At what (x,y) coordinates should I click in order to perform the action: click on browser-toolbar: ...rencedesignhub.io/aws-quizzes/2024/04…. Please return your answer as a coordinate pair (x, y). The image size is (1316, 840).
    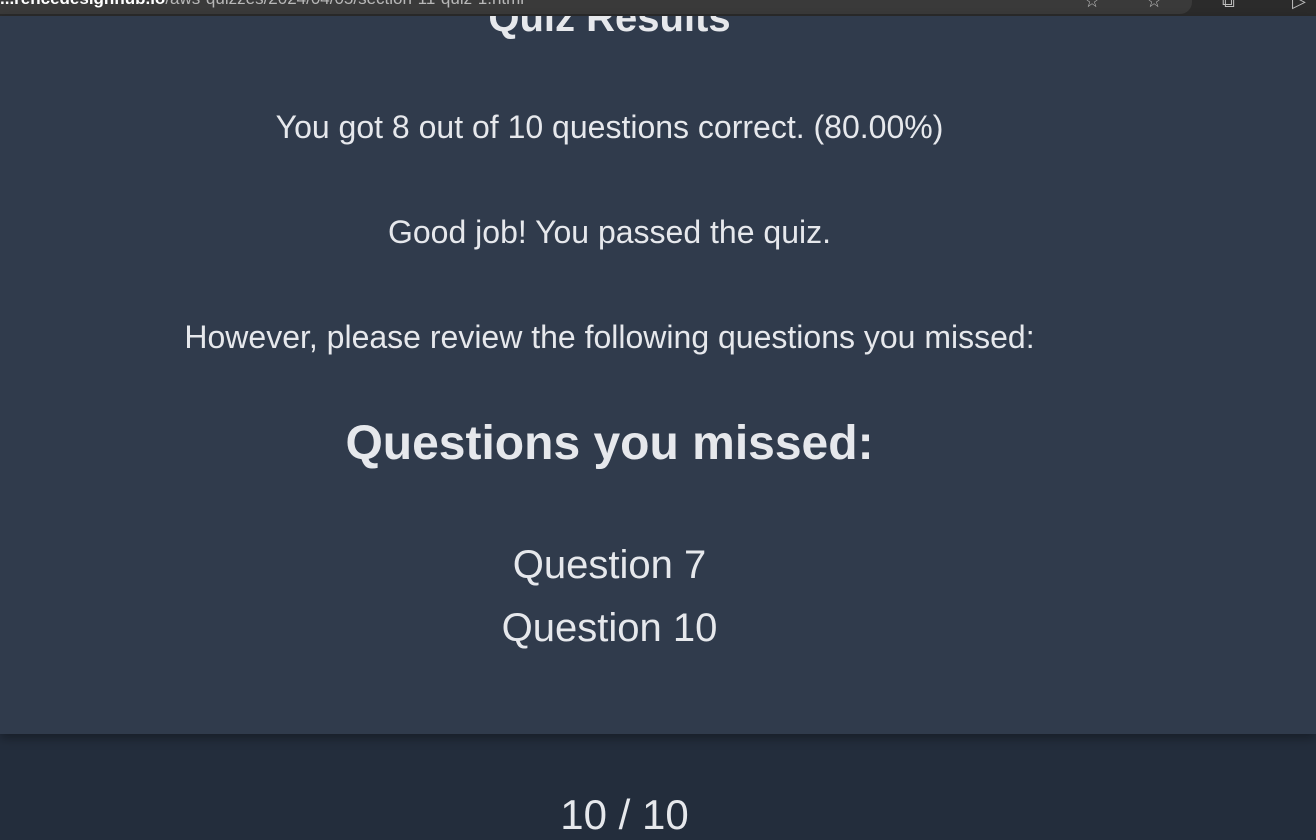
    Looking at the image, I should click on (658, 8).